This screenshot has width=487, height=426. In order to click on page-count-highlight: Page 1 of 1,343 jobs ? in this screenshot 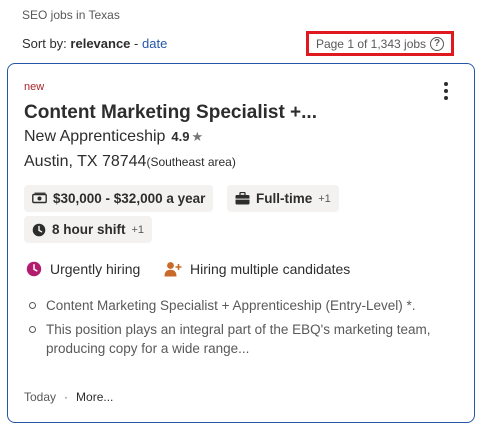, I will do `click(380, 43)`.